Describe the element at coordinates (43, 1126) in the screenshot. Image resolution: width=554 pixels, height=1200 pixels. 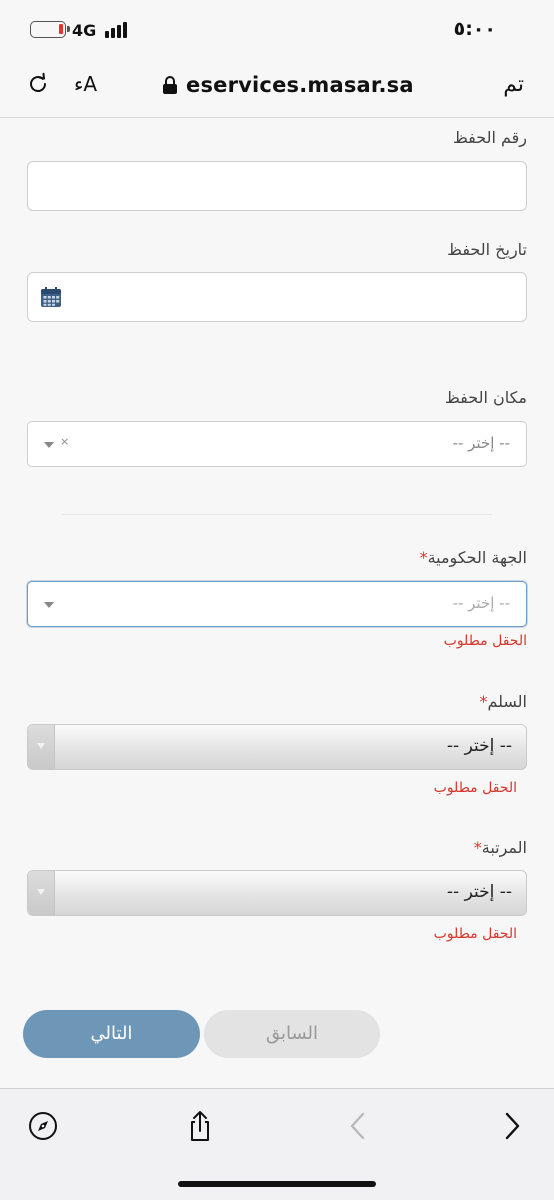
I see `compass-icon` at that location.